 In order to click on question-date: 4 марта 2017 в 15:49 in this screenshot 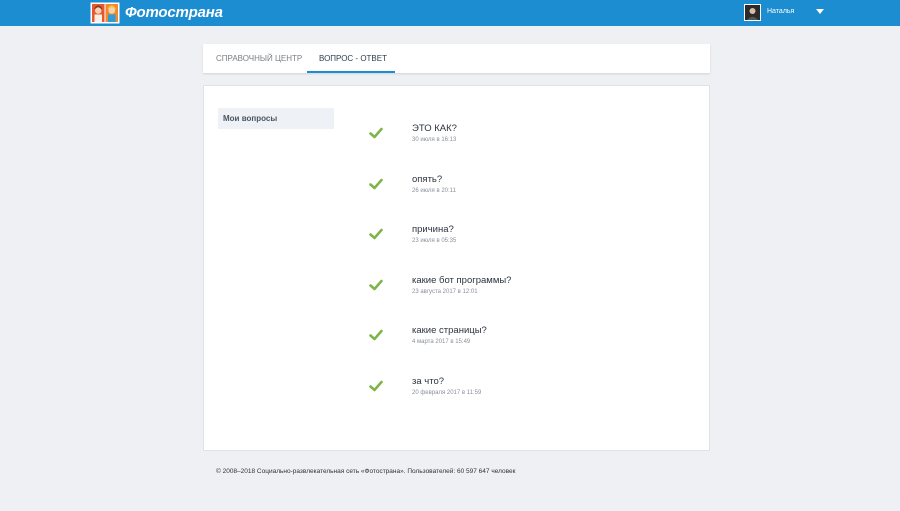, I will do `click(441, 342)`.